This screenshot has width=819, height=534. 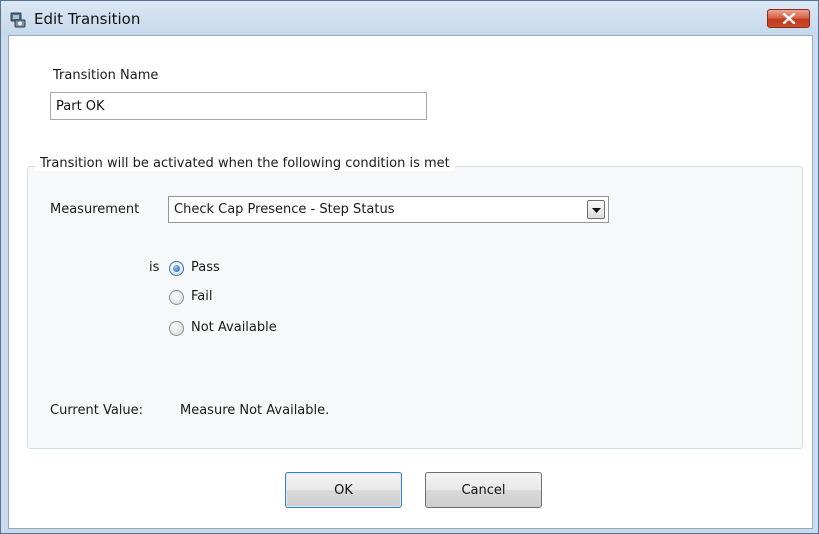 I want to click on window-title: Edit Transition, so click(x=87, y=19).